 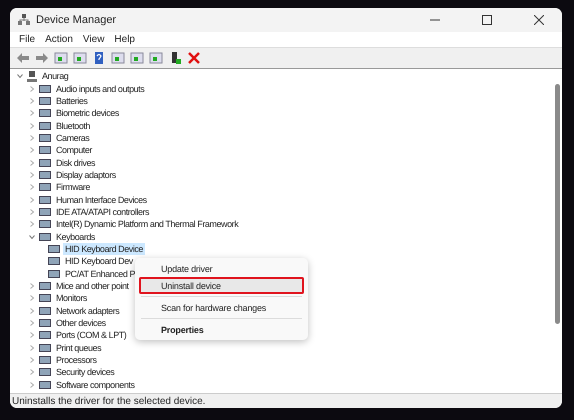 I want to click on tree-item: Firmware, so click(x=73, y=187).